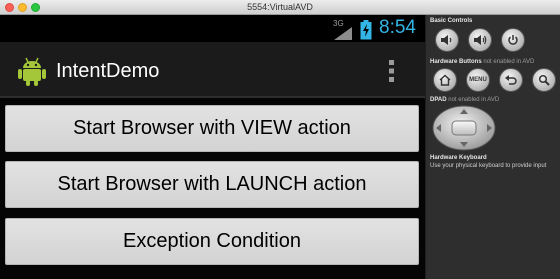 The width and height of the screenshot is (560, 279). Describe the element at coordinates (212, 184) in the screenshot. I see `start-browser-launch-button: Start Browser with LAUNCH action` at that location.